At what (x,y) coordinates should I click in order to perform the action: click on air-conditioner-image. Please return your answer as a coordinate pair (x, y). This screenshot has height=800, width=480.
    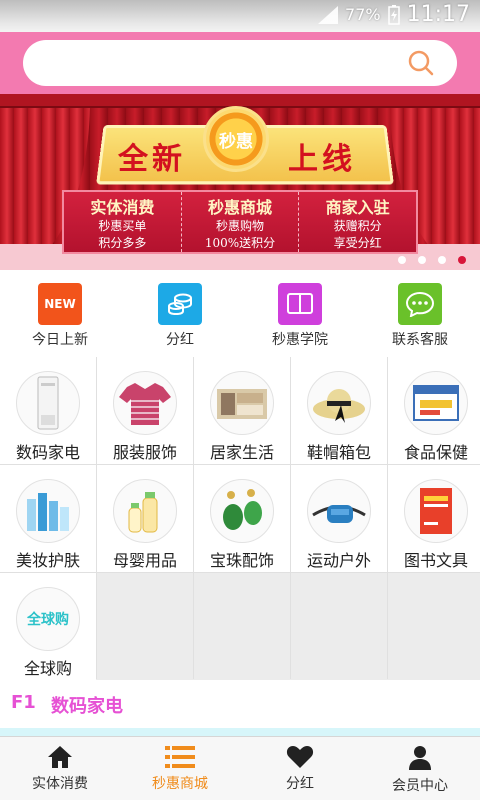
    Looking at the image, I should click on (48, 403).